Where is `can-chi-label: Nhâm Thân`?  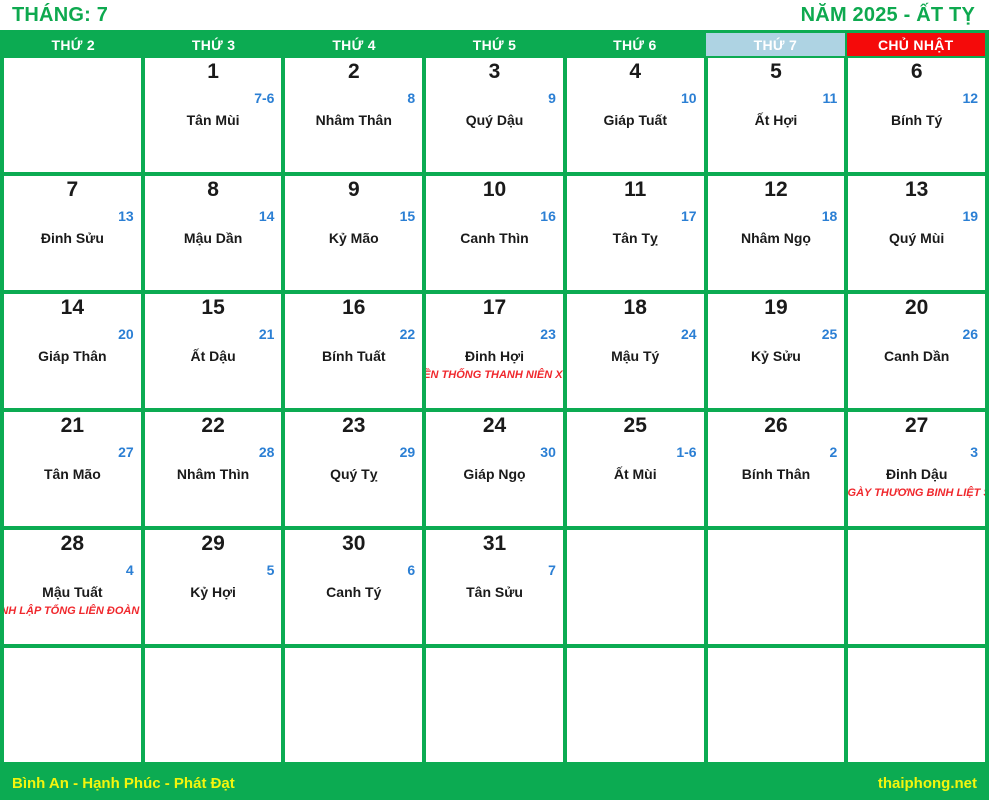 can-chi-label: Nhâm Thân is located at coordinates (353, 120).